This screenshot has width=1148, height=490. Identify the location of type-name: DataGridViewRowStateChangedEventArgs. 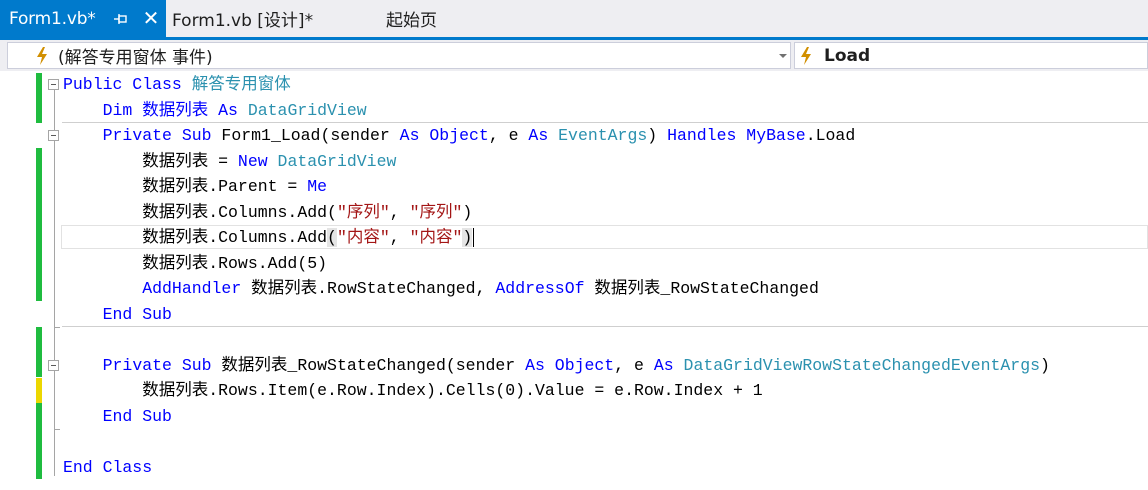
(862, 365).